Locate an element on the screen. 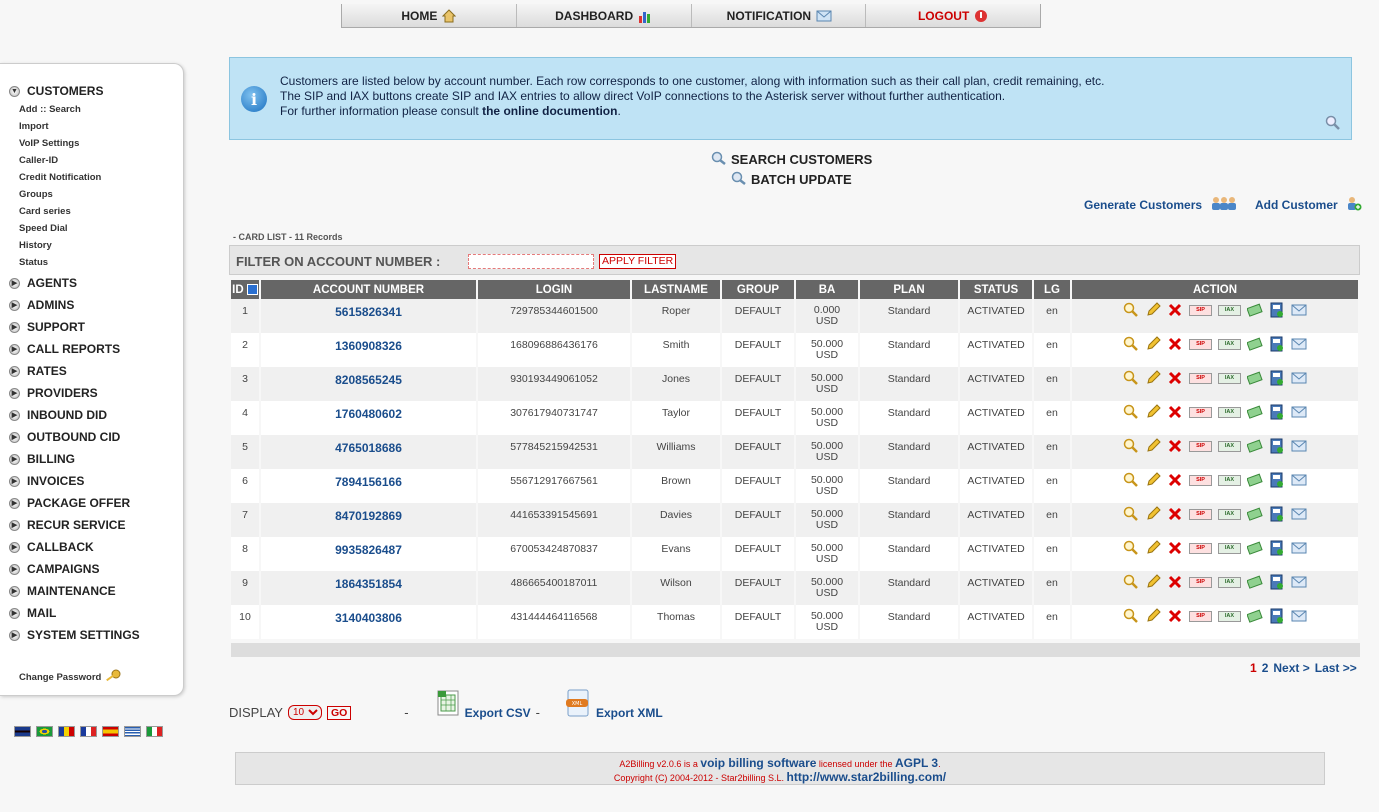 The width and height of the screenshot is (1379, 812). account-filter-input is located at coordinates (531, 261).